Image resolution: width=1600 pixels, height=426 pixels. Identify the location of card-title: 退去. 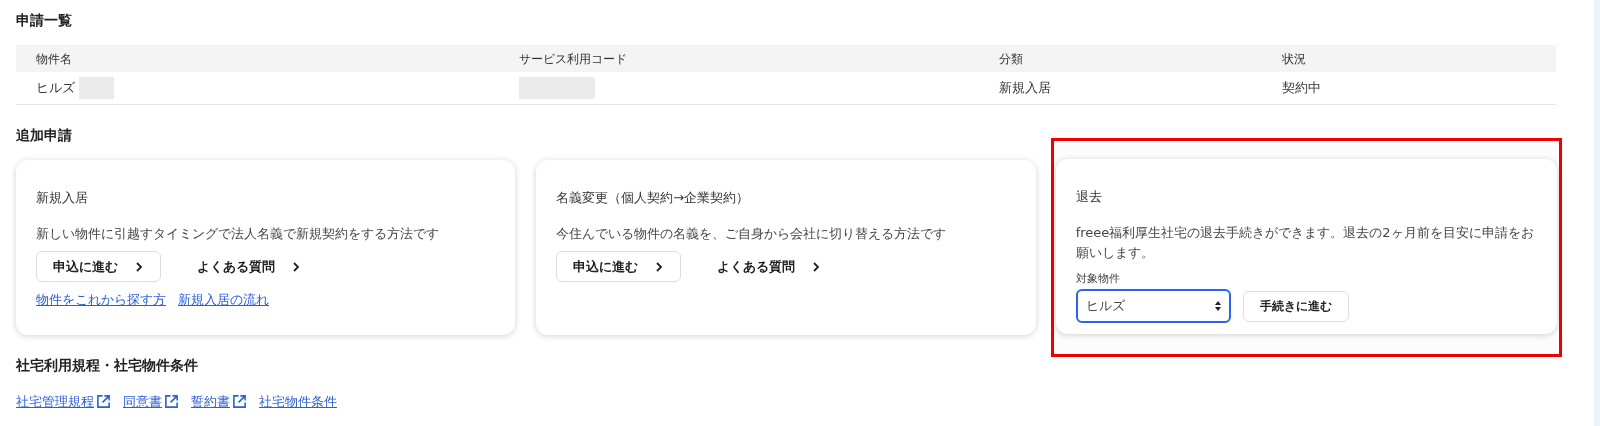
(1089, 197).